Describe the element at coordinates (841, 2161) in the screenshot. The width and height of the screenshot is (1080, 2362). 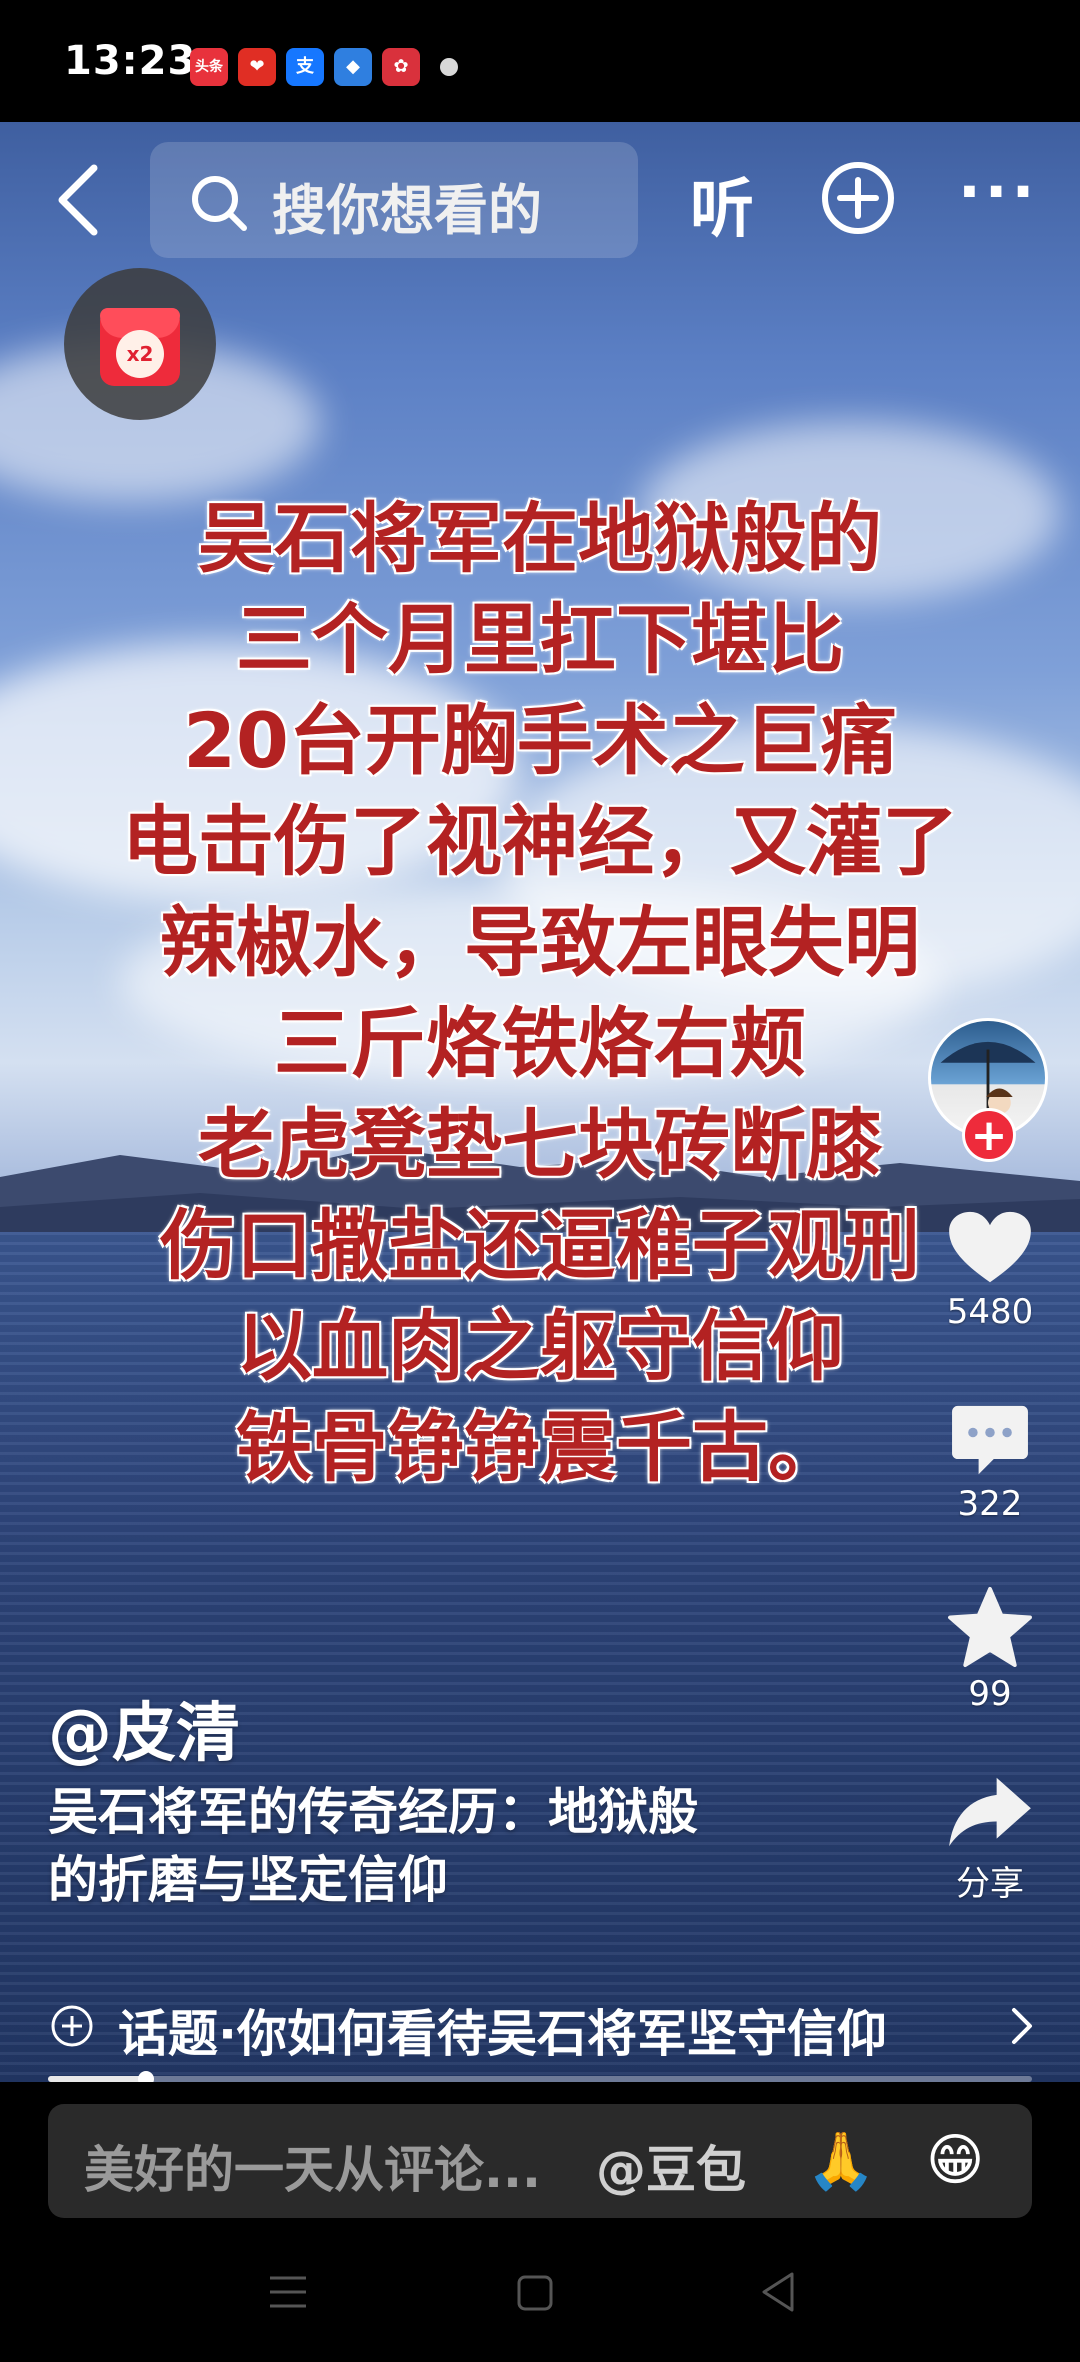
I see `pray-emoji-button: 🙏` at that location.